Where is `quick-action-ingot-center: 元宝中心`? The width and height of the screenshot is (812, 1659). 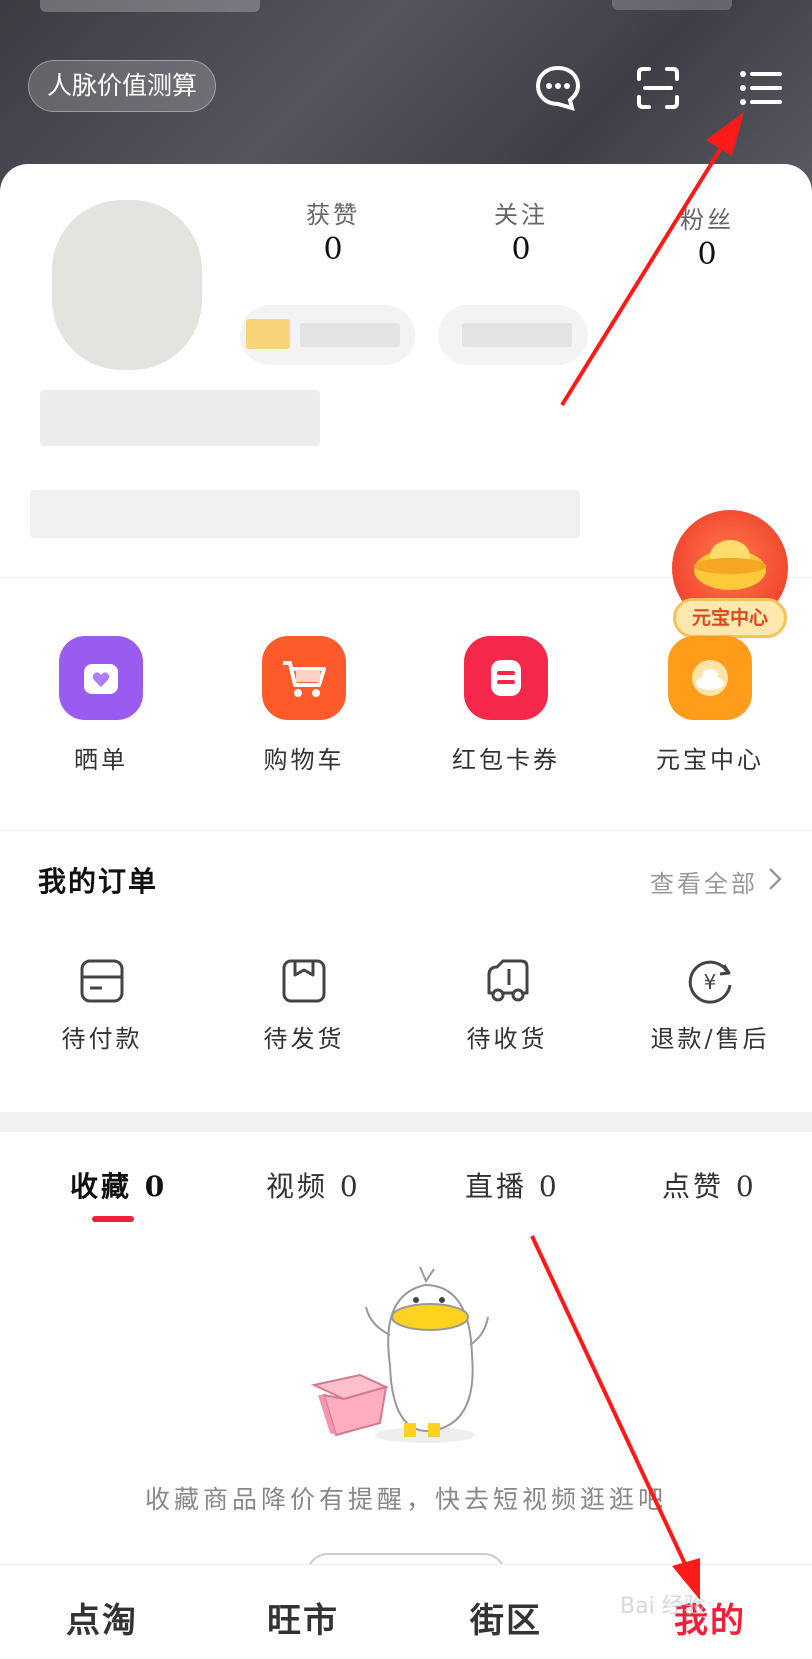
quick-action-ingot-center: 元宝中心 is located at coordinates (710, 705).